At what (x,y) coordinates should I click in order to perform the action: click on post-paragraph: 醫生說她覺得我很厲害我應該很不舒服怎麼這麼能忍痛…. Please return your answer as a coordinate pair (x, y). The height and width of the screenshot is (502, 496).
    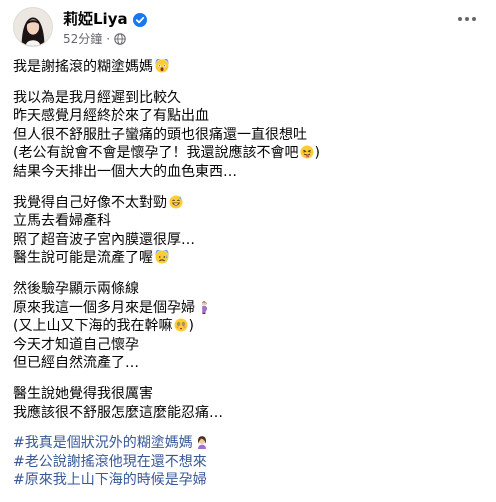
    Looking at the image, I should click on (248, 403).